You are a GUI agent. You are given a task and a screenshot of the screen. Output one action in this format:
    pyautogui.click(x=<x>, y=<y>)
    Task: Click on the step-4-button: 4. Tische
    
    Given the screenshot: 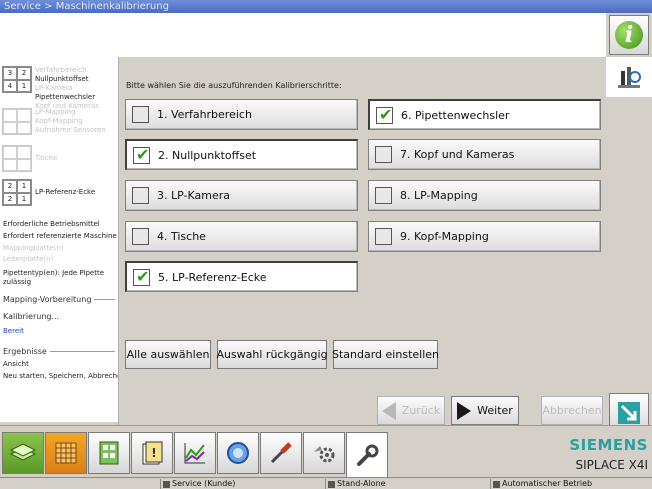 What is the action you would take?
    pyautogui.click(x=241, y=236)
    